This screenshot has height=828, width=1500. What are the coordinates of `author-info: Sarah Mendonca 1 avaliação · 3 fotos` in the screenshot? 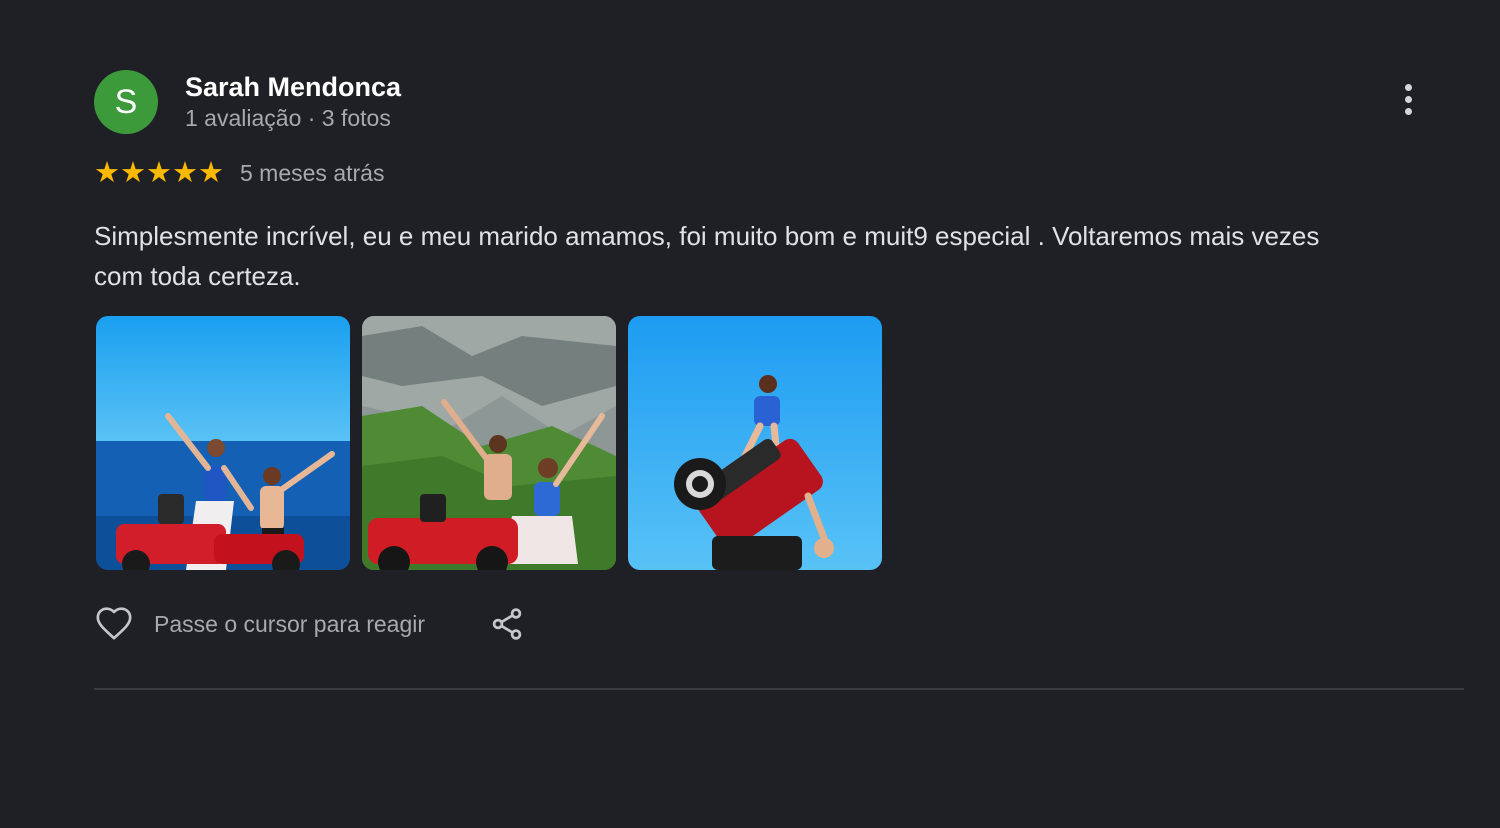 It's located at (293, 102).